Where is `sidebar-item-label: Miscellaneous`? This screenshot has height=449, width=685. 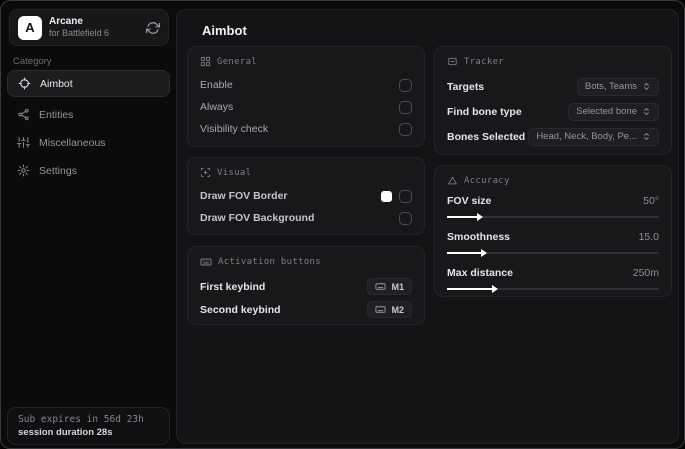 sidebar-item-label: Miscellaneous is located at coordinates (72, 142).